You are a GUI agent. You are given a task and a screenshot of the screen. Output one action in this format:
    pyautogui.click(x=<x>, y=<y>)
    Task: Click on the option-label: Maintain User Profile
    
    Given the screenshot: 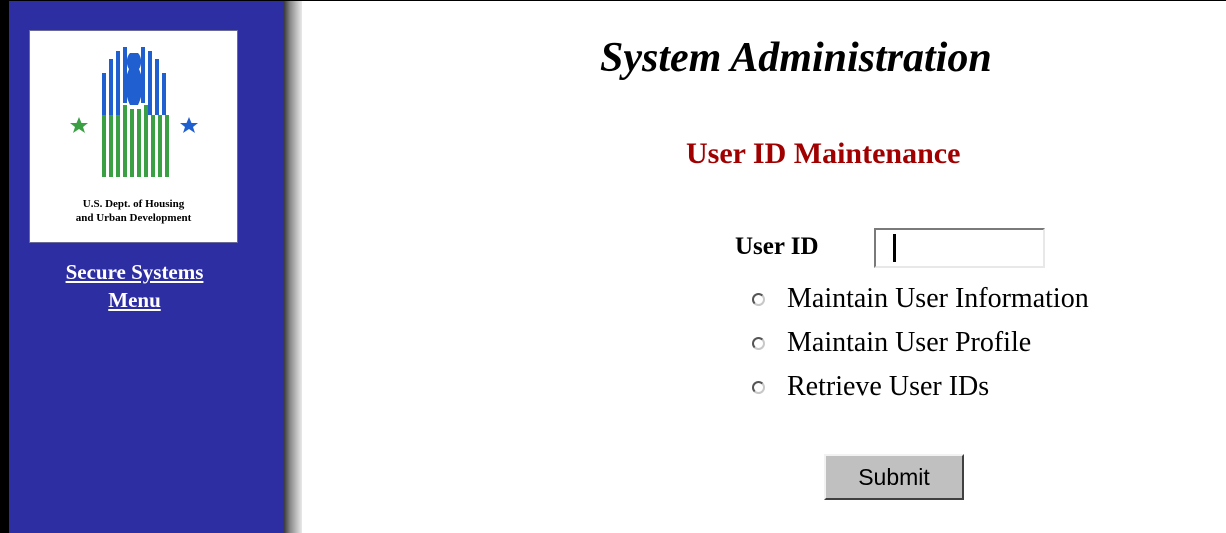 What is the action you would take?
    pyautogui.click(x=909, y=342)
    